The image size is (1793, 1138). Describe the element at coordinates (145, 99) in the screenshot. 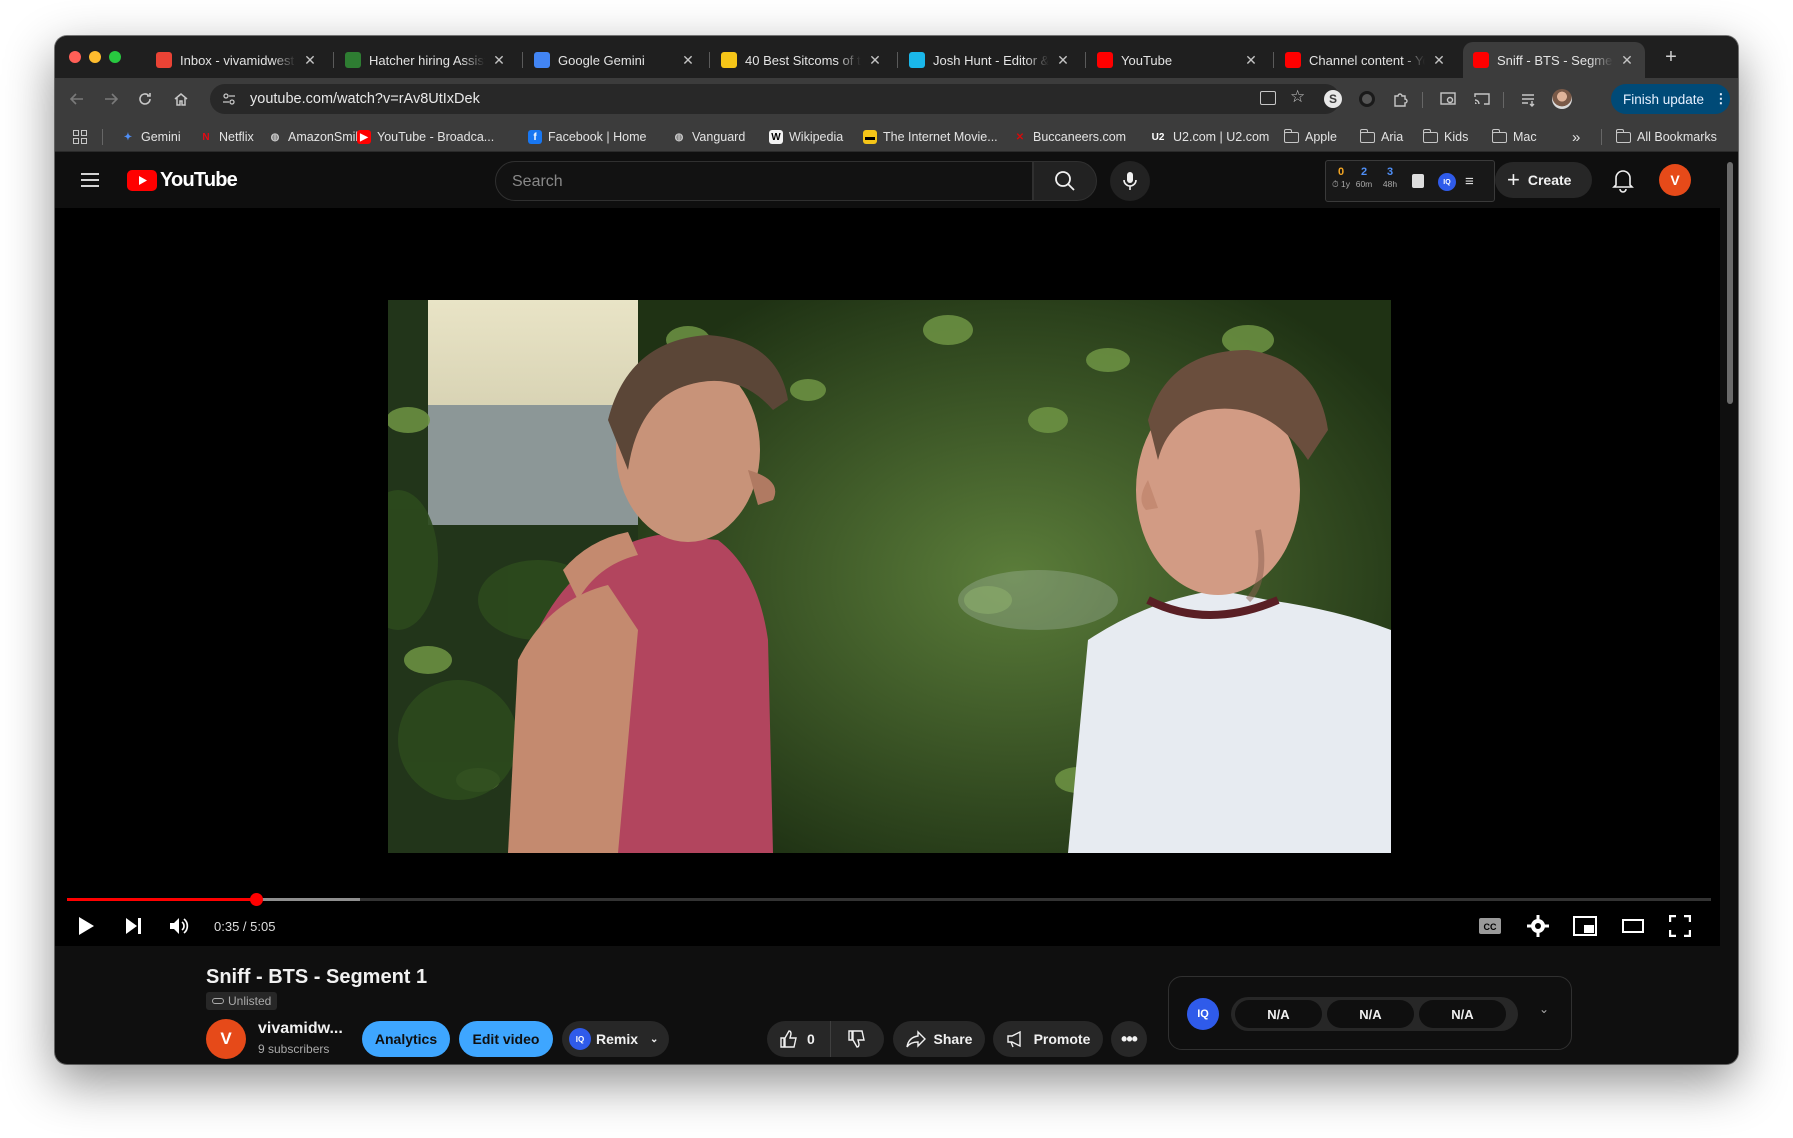

I see `reload-button` at that location.